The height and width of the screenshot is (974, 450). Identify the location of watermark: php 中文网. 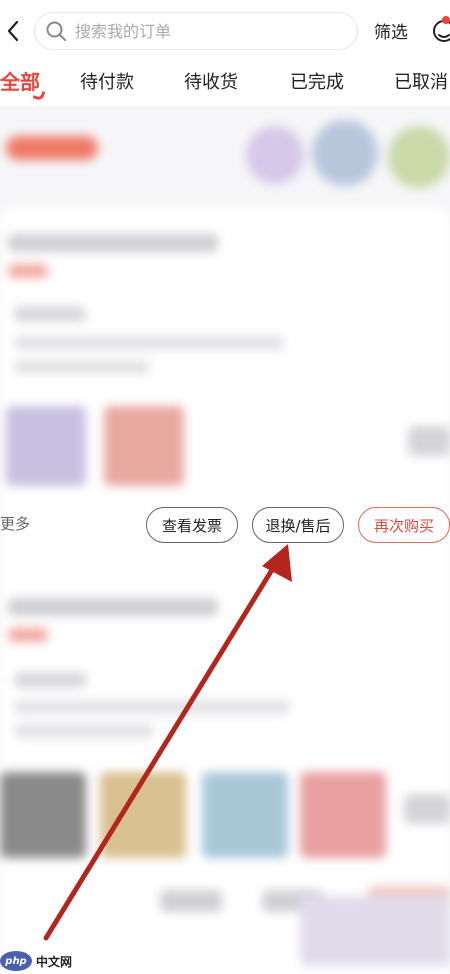
(36, 961).